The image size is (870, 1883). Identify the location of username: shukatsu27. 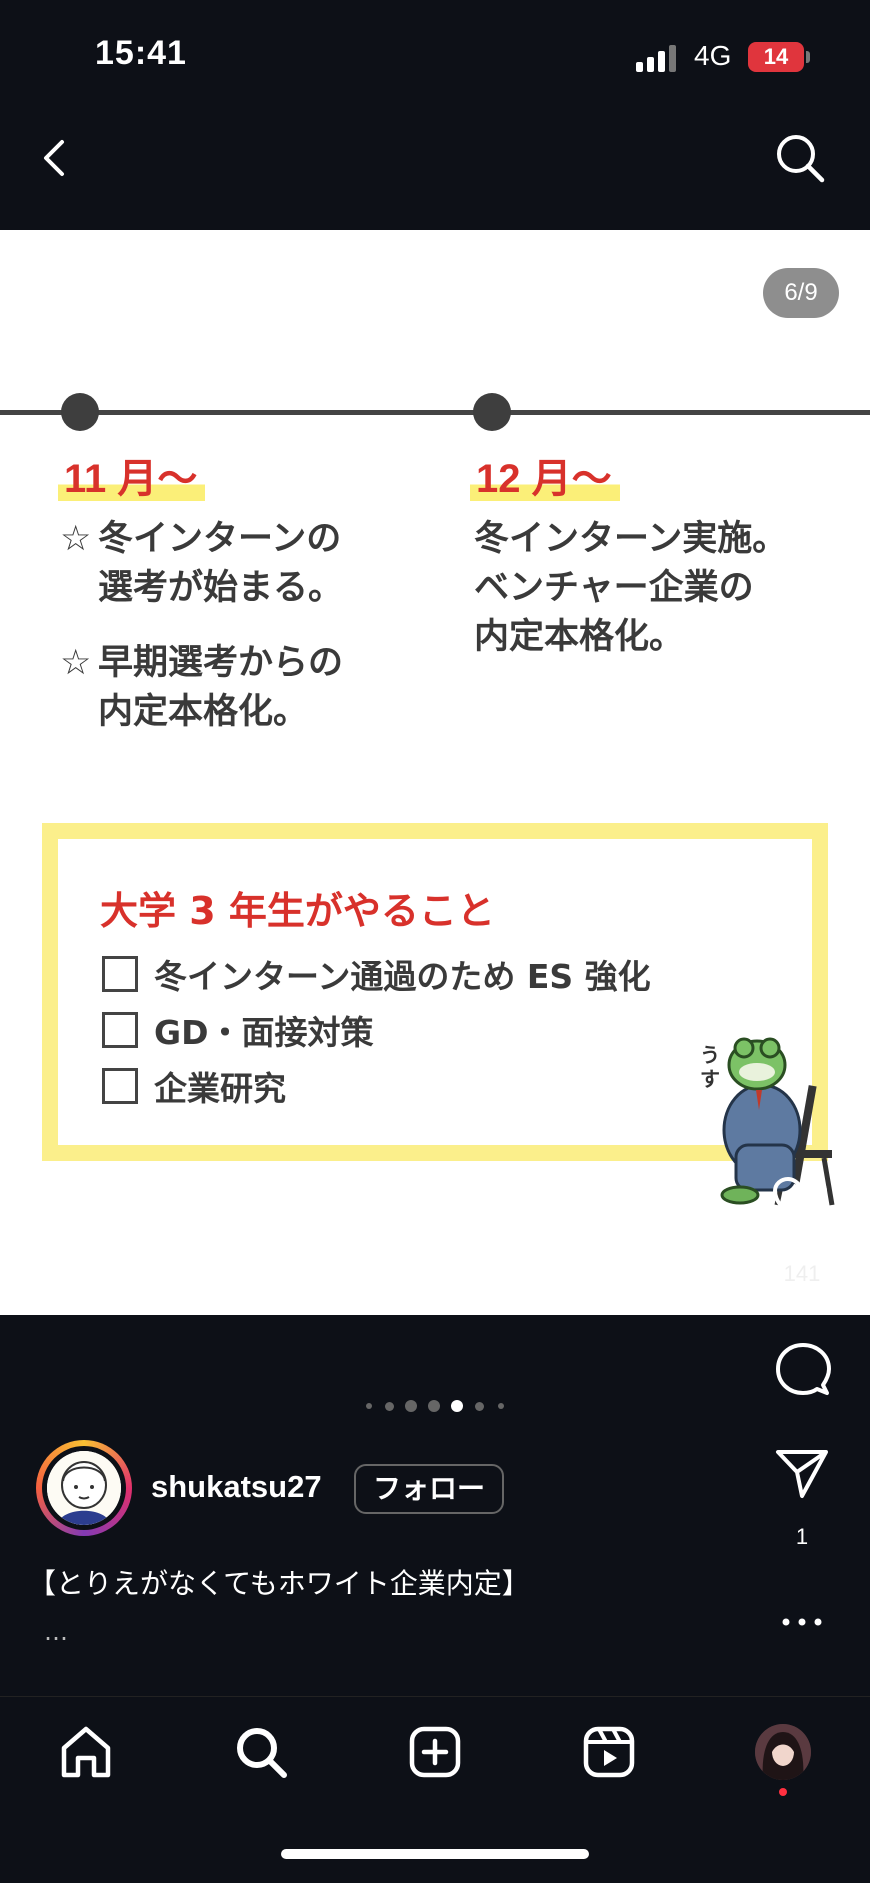
(236, 1487).